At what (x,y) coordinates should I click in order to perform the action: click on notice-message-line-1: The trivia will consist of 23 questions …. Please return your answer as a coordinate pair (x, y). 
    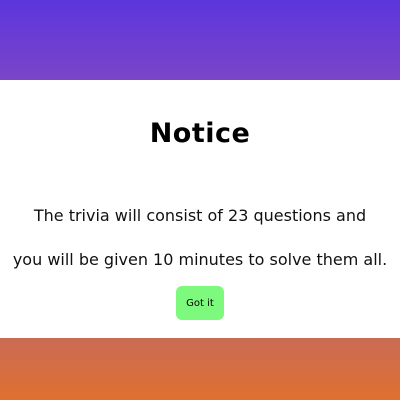
    Looking at the image, I should click on (200, 215).